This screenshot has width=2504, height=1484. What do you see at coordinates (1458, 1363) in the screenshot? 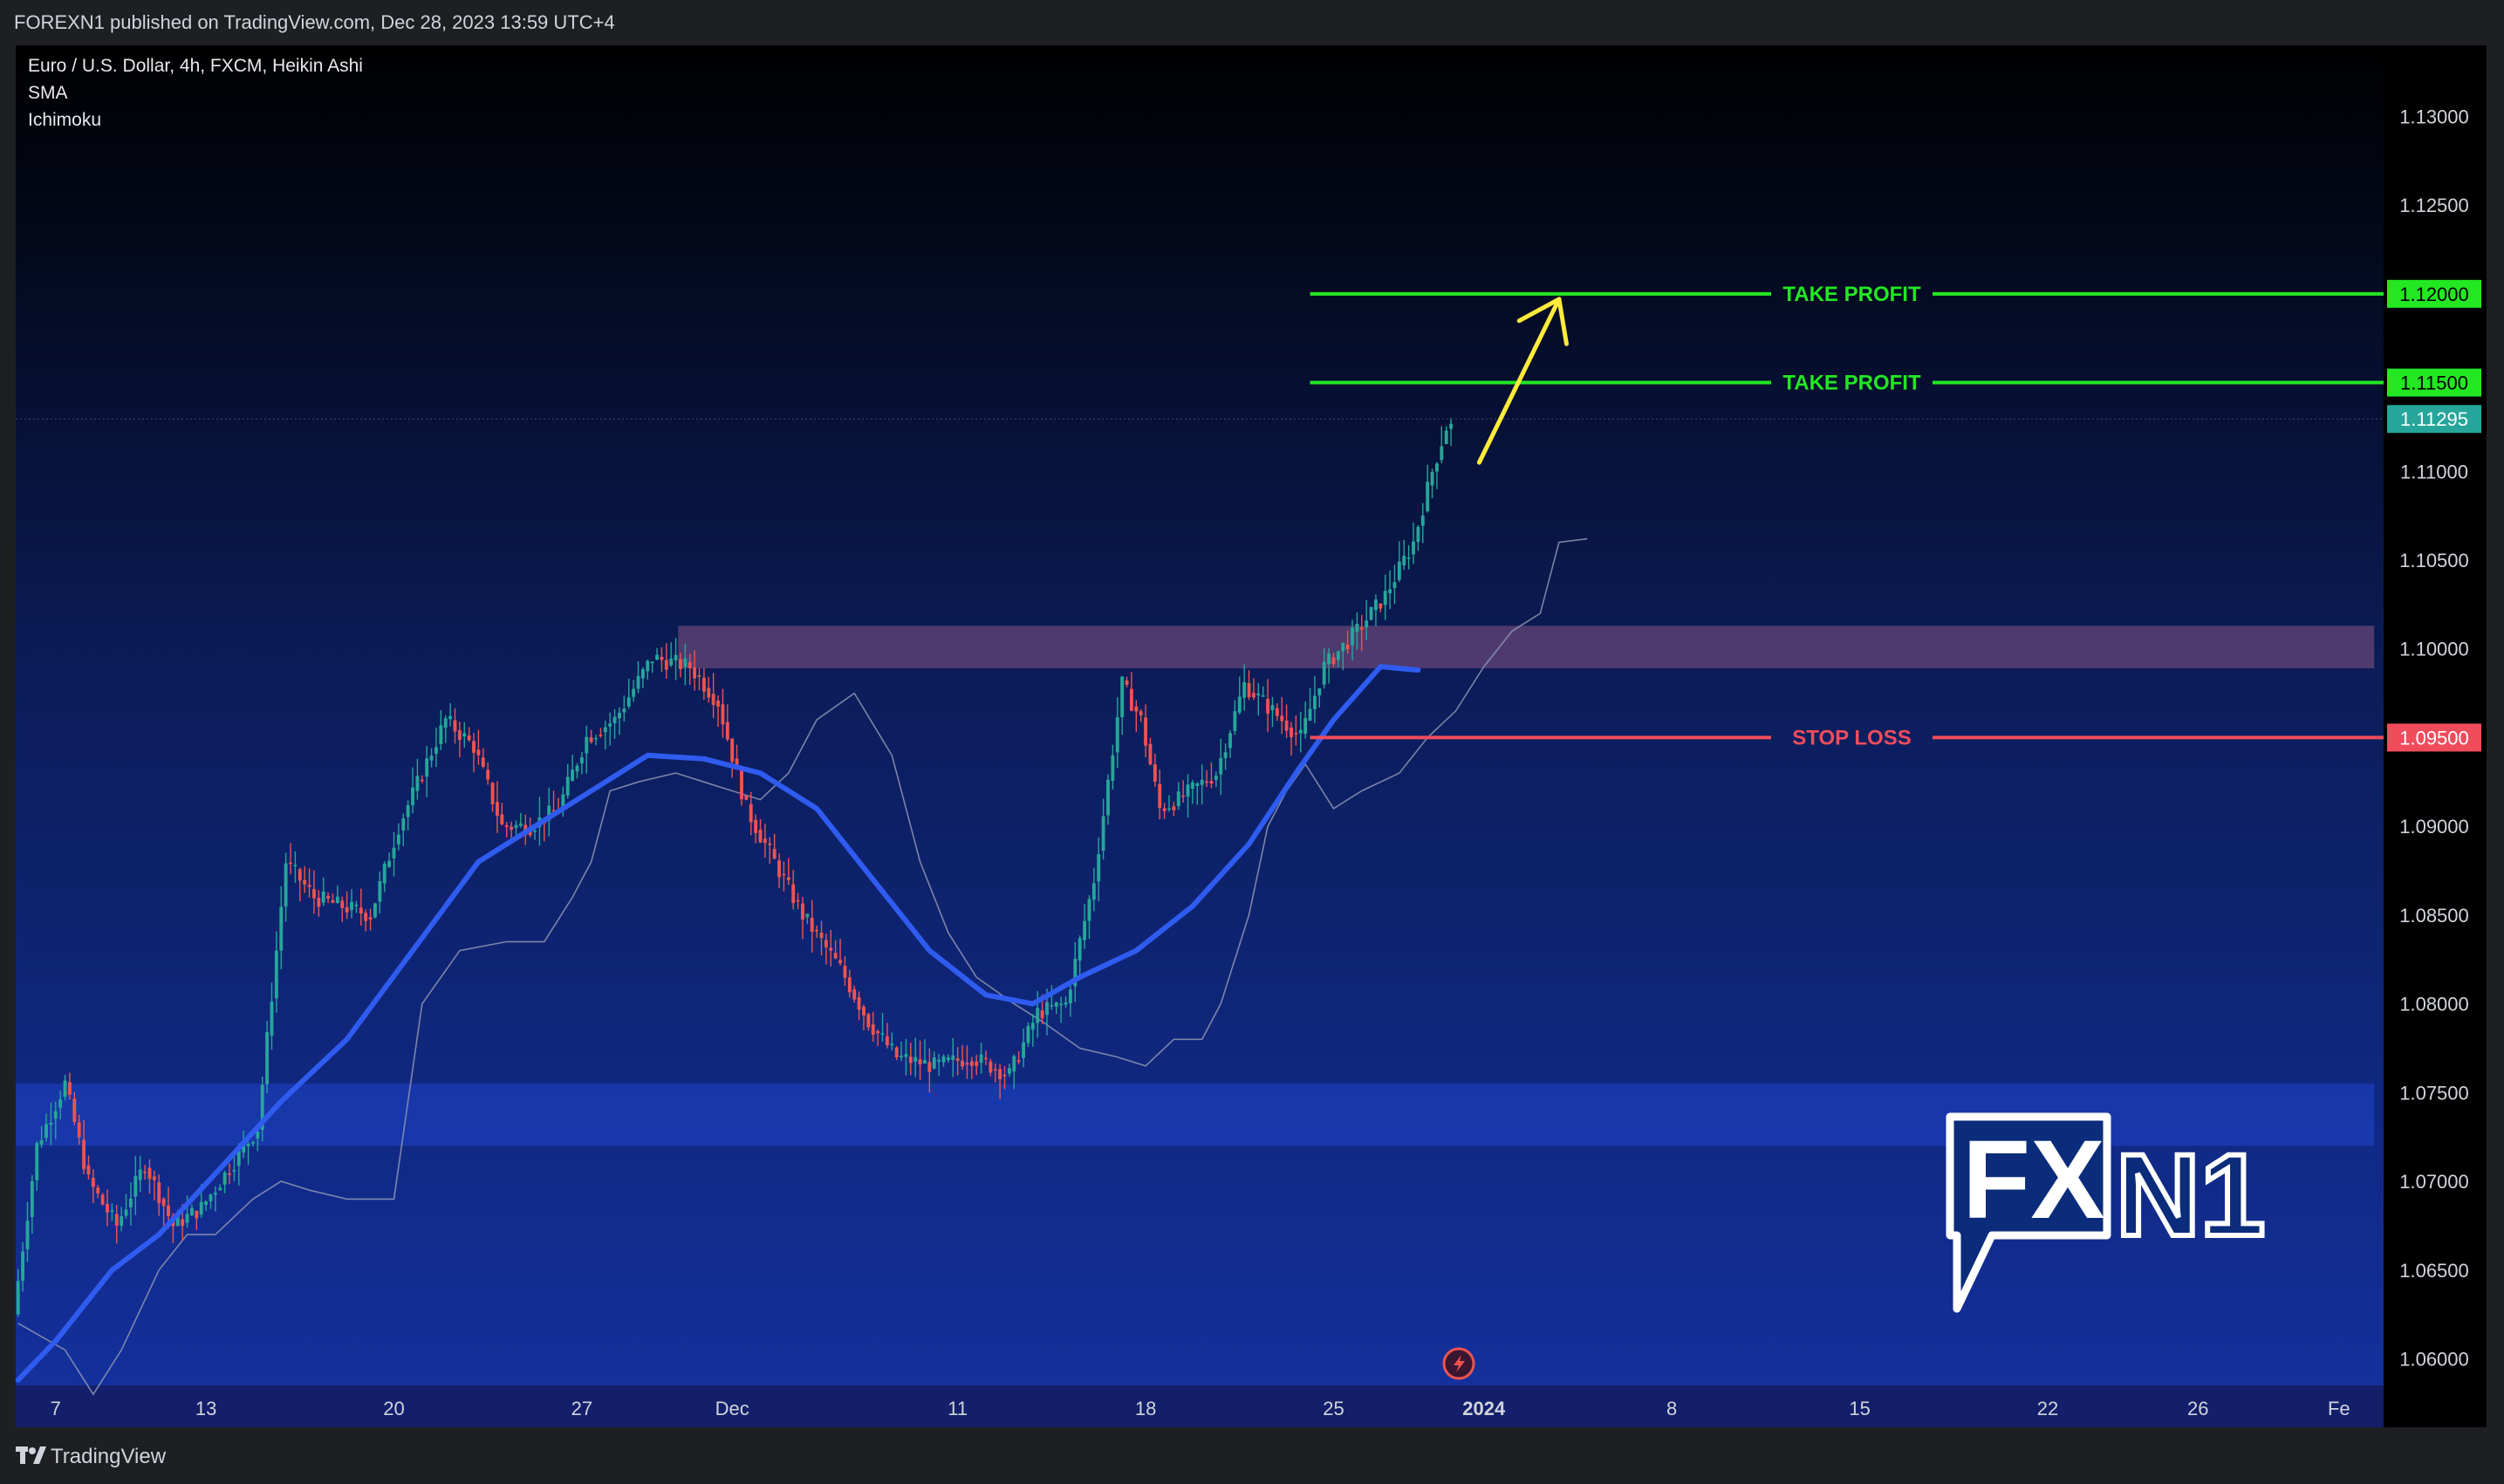
I see `lightning-icon` at bounding box center [1458, 1363].